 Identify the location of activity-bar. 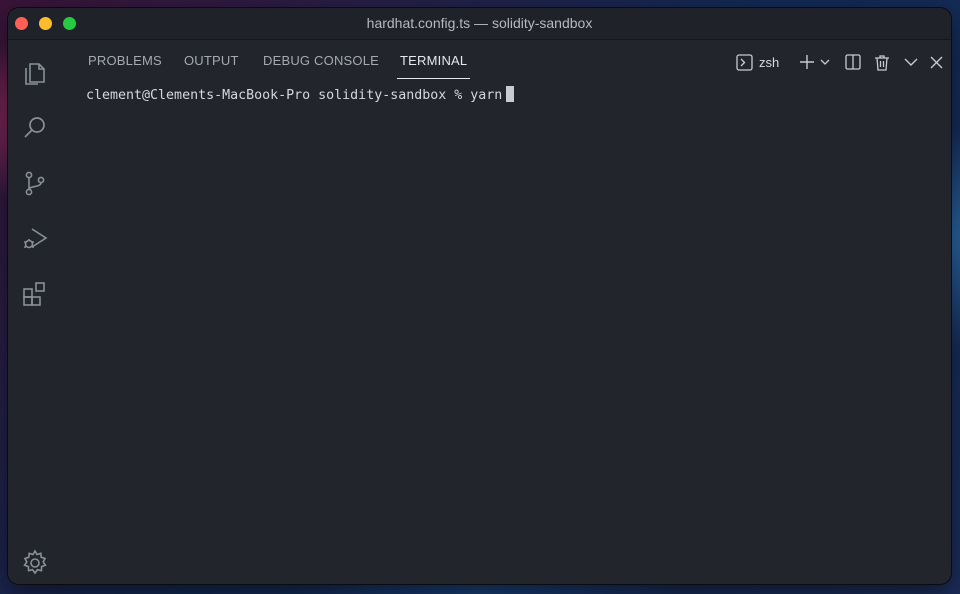
(35, 312).